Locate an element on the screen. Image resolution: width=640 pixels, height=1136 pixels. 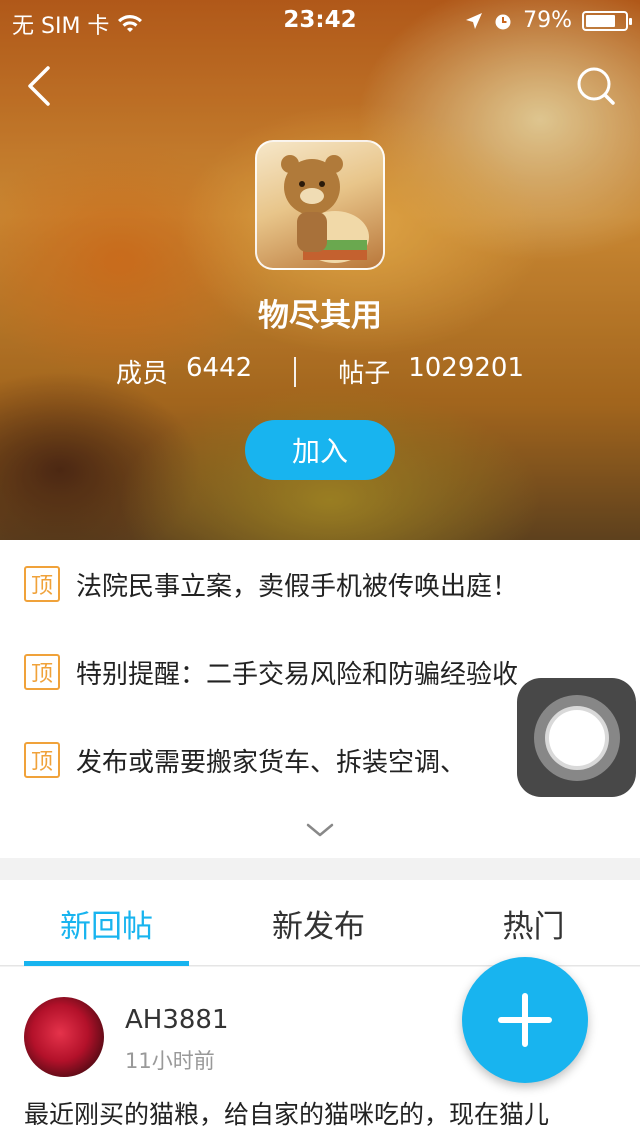
tab-hot: 热门 is located at coordinates (533, 923).